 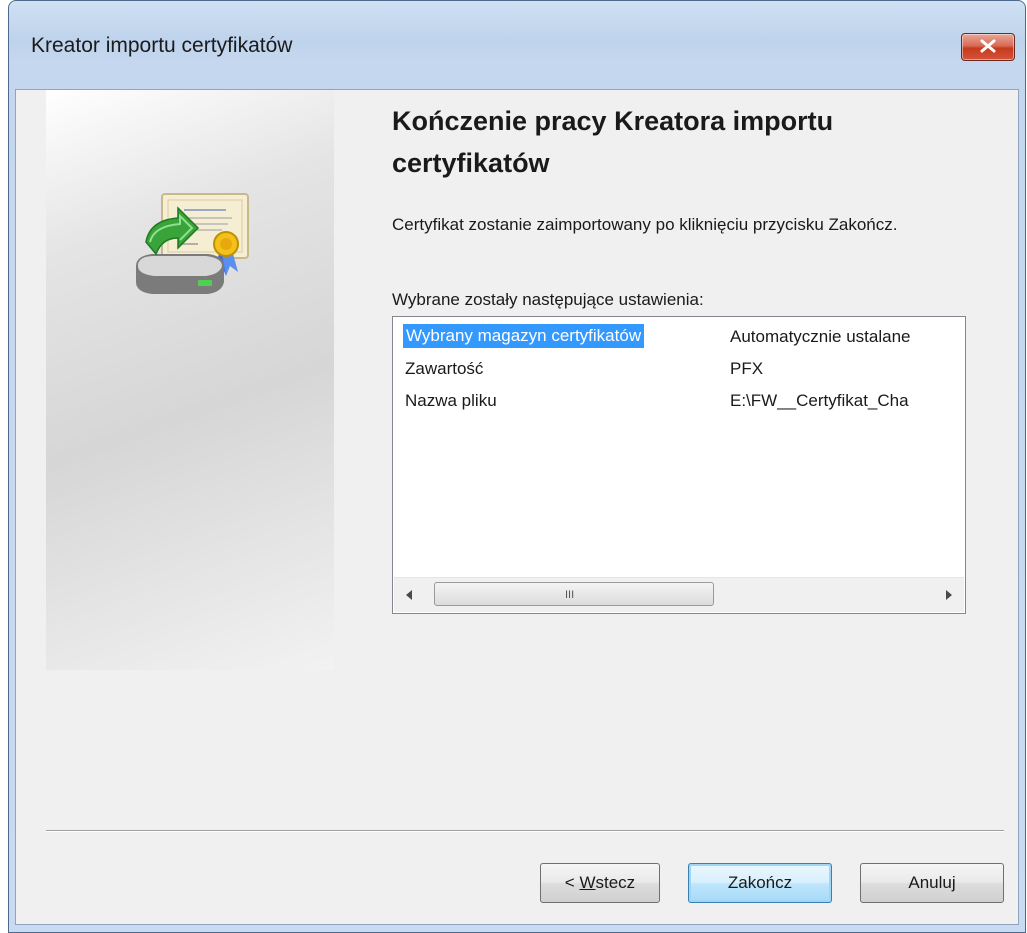 I want to click on setting-name: Nazwa pliku, so click(x=451, y=400).